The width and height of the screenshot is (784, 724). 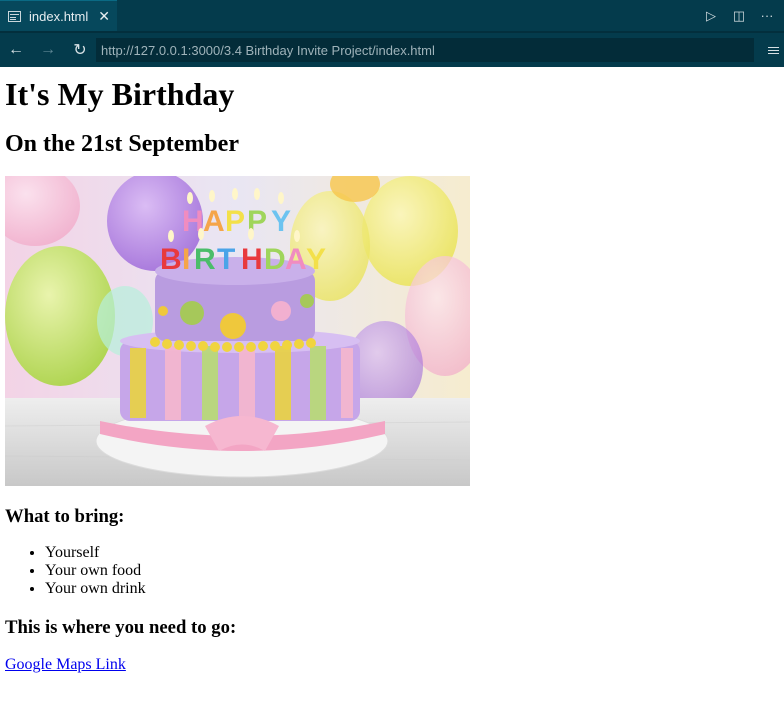 What do you see at coordinates (739, 16) in the screenshot?
I see `split-editor-icon: ◫` at bounding box center [739, 16].